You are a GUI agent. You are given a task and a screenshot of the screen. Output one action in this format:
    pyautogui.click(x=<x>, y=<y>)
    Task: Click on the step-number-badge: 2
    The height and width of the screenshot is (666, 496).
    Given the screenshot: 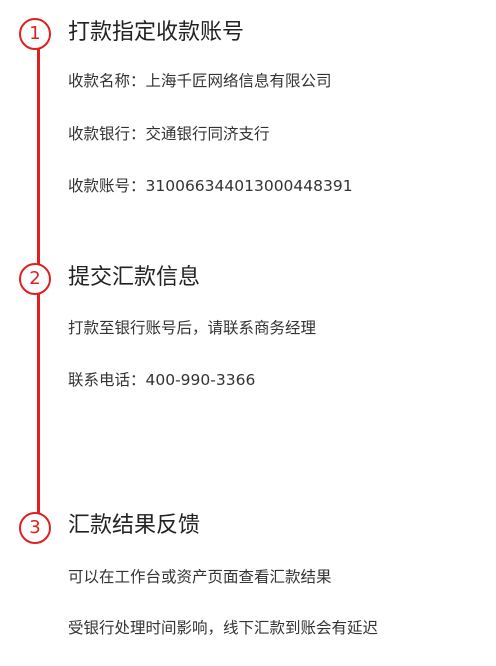 What is the action you would take?
    pyautogui.click(x=35, y=279)
    